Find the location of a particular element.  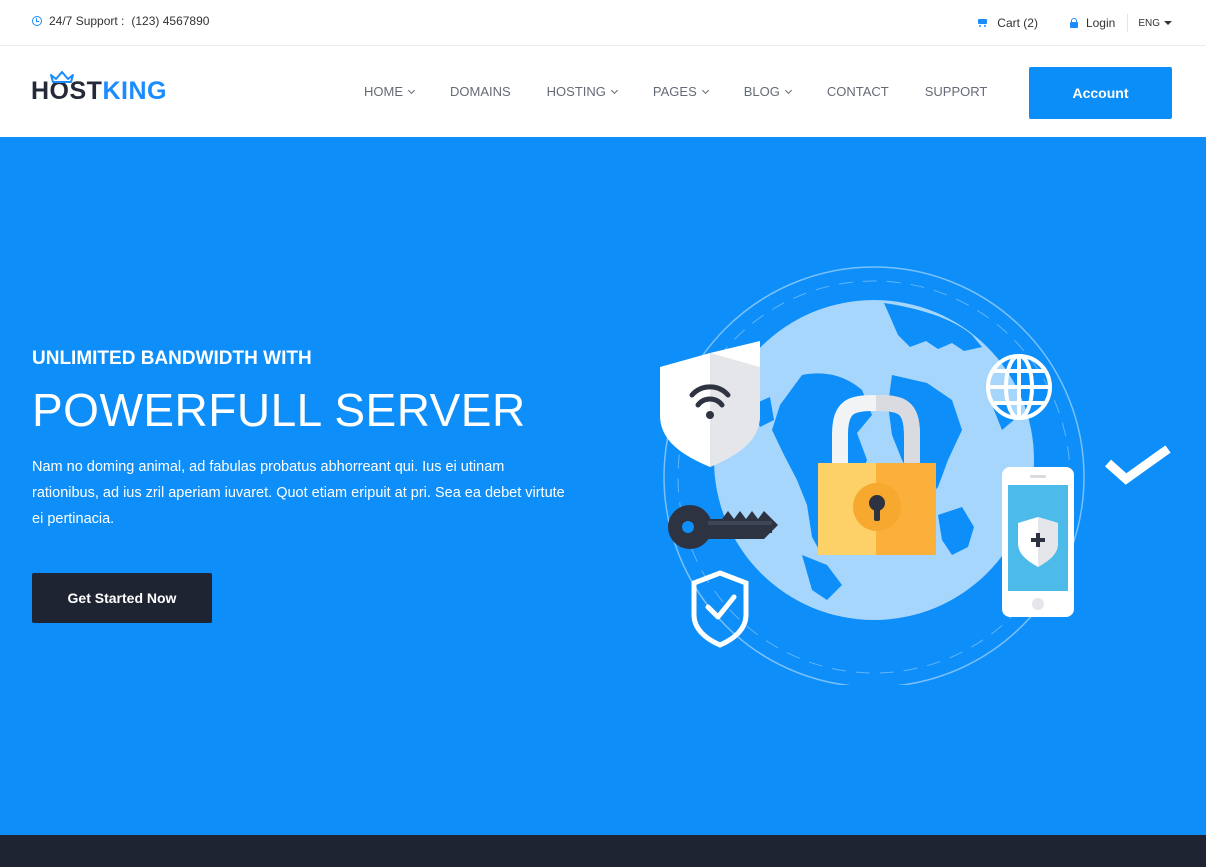

cart-link: Cart (2) is located at coordinates (1007, 23).